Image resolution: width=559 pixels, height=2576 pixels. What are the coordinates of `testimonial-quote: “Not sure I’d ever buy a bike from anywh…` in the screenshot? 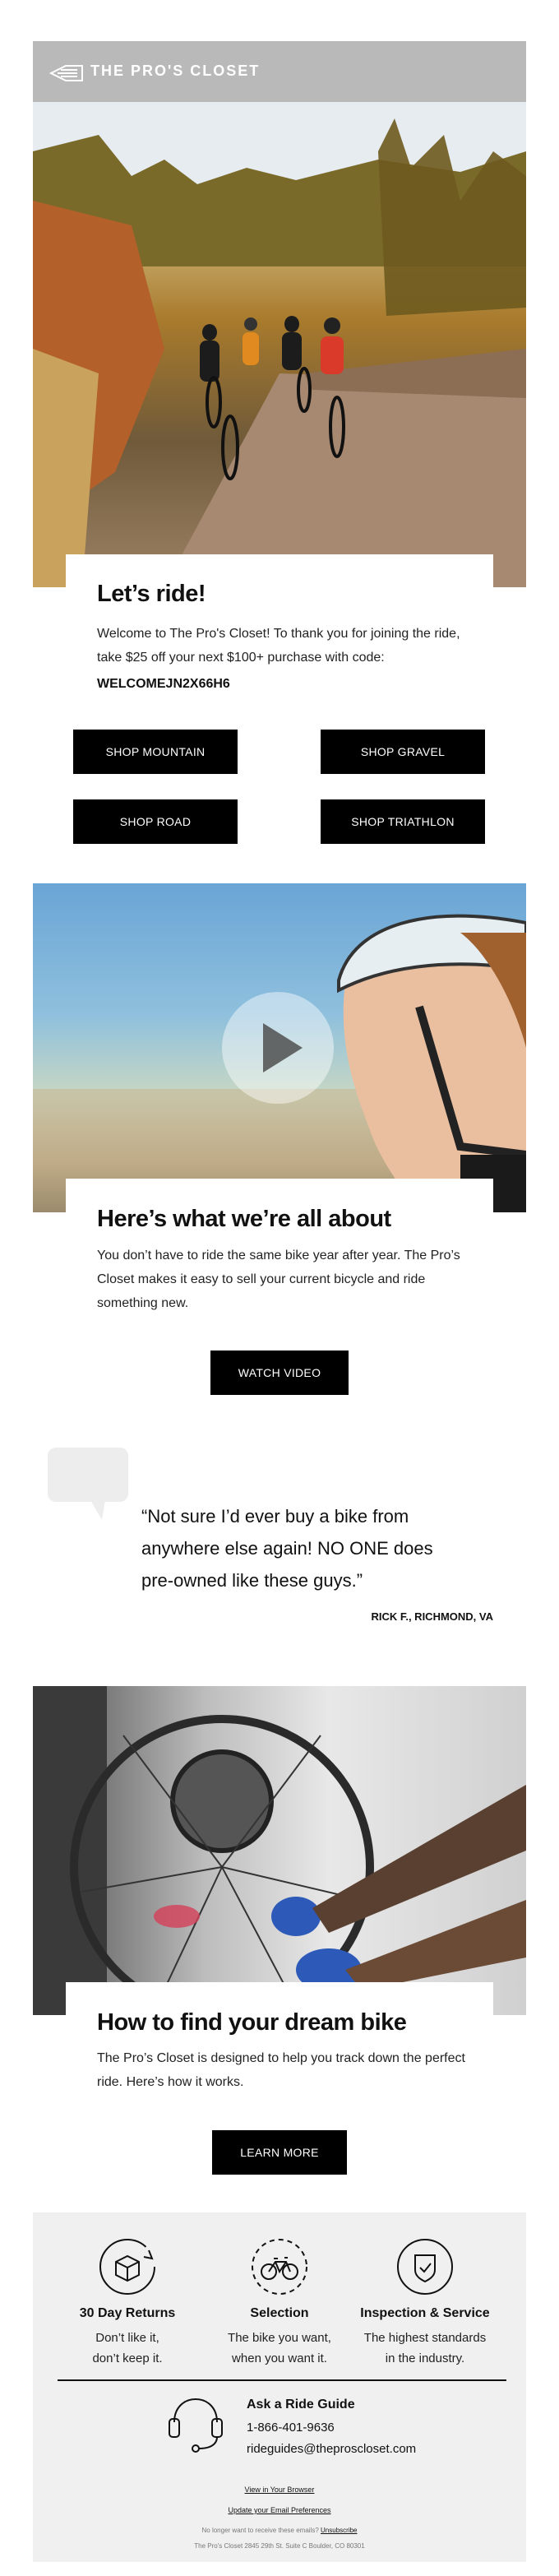 It's located at (287, 1548).